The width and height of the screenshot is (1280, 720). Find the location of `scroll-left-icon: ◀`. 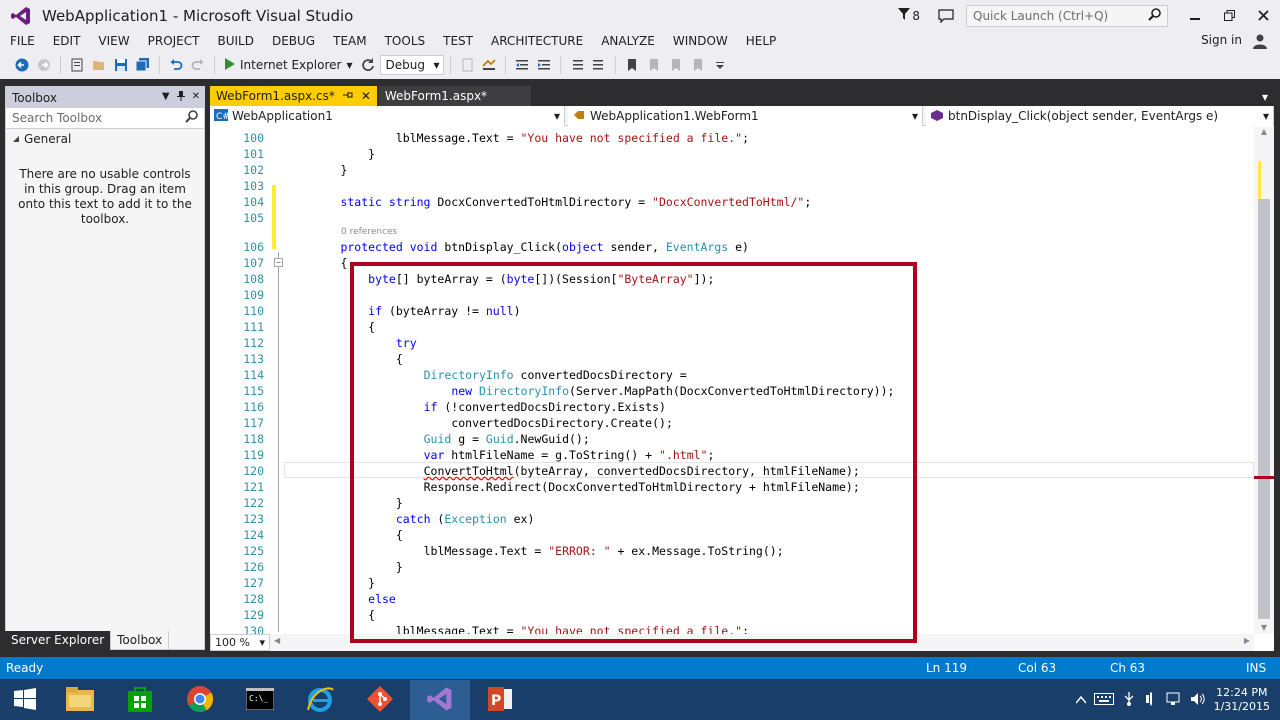

scroll-left-icon: ◀ is located at coordinates (277, 640).